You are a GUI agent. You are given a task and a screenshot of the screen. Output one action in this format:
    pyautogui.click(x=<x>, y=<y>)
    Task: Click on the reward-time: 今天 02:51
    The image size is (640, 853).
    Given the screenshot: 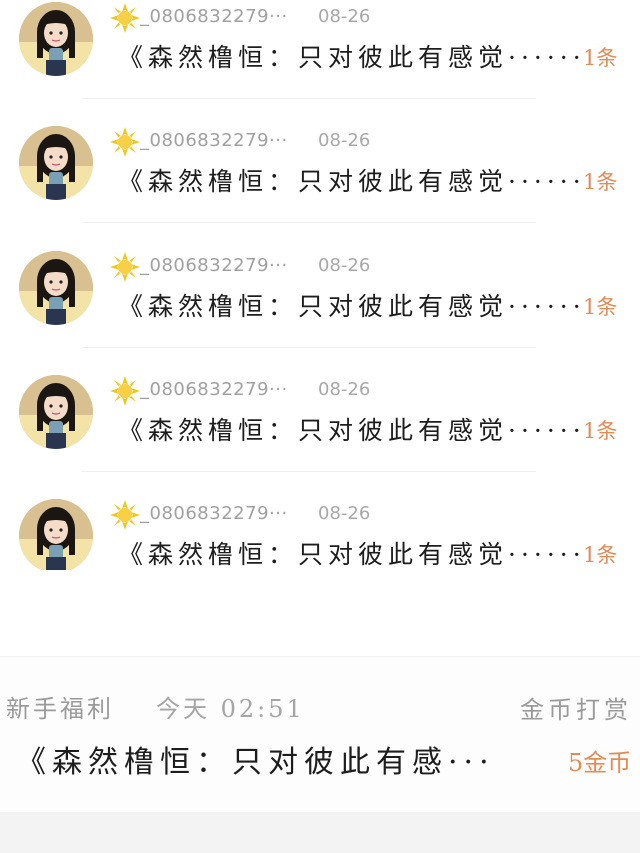 What is the action you would take?
    pyautogui.click(x=230, y=709)
    